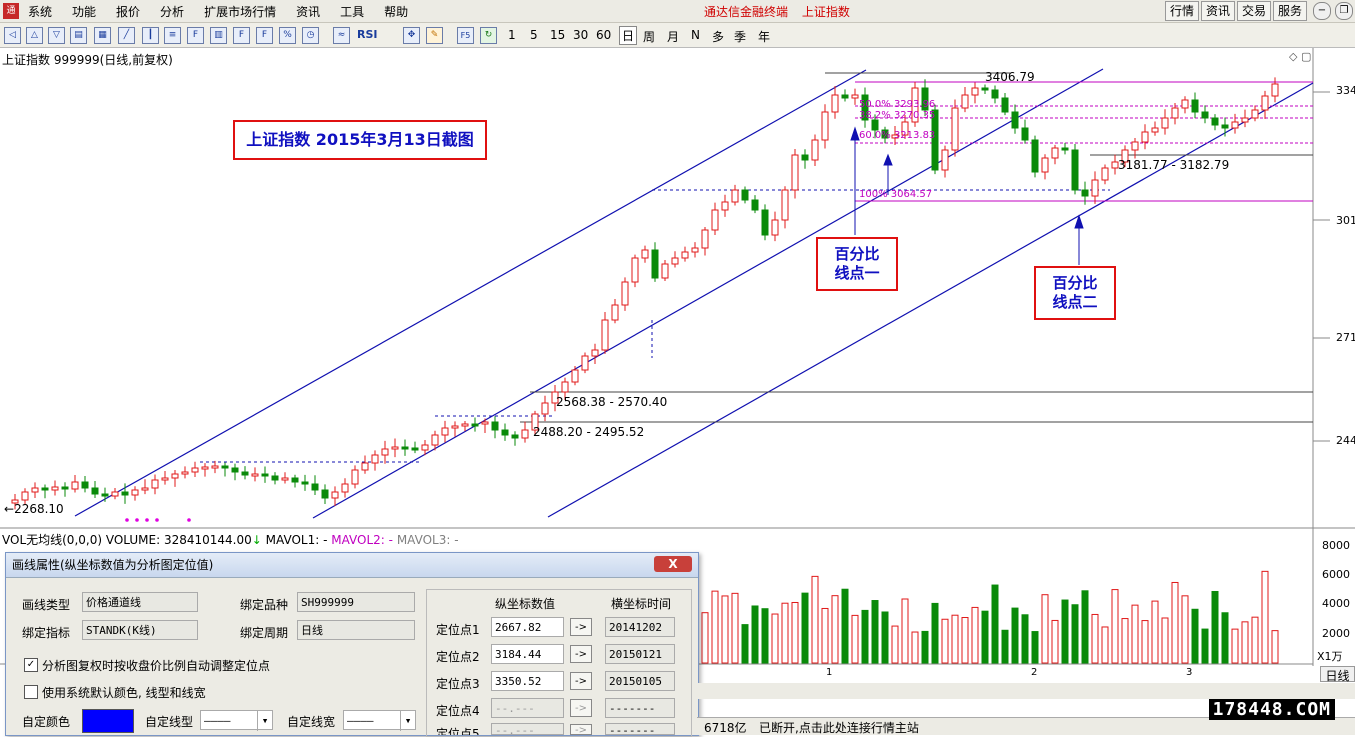 The width and height of the screenshot is (1355, 737). What do you see at coordinates (150, 35) in the screenshot?
I see `candle-icon: ┃` at bounding box center [150, 35].